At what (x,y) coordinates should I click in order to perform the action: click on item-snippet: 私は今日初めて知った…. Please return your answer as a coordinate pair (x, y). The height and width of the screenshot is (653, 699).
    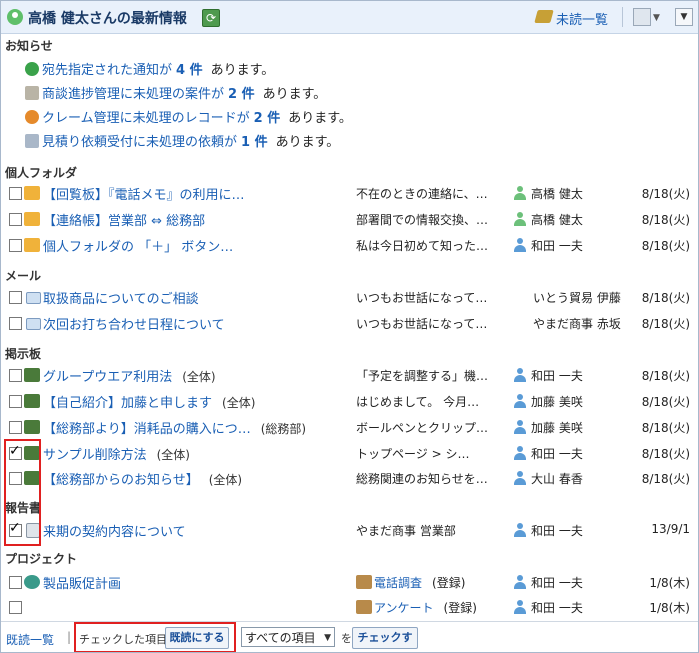
    Looking at the image, I should click on (422, 246).